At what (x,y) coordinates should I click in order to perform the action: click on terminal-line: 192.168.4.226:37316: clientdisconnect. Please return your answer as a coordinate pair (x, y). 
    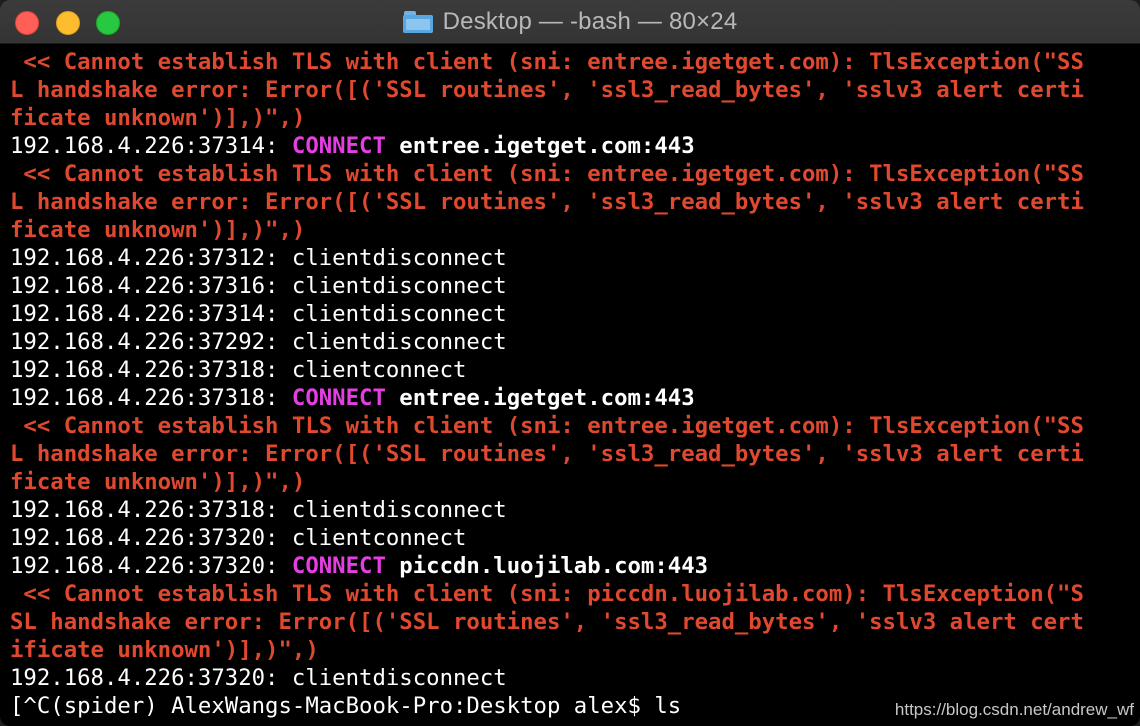
    Looking at the image, I should click on (258, 286).